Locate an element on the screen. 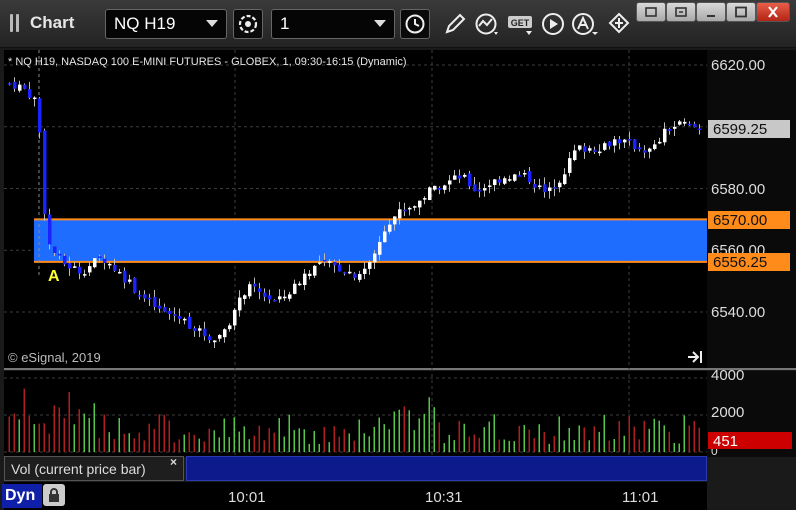  get-icon: GET is located at coordinates (520, 25).